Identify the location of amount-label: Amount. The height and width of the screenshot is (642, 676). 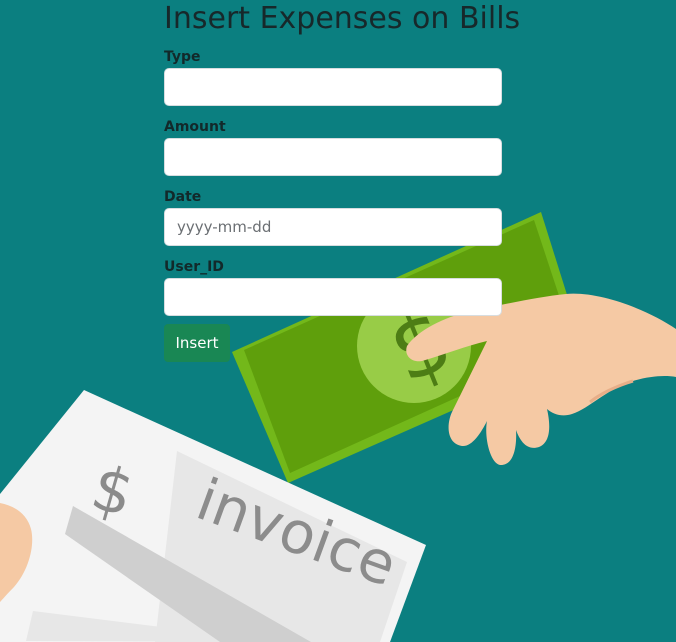
(195, 127).